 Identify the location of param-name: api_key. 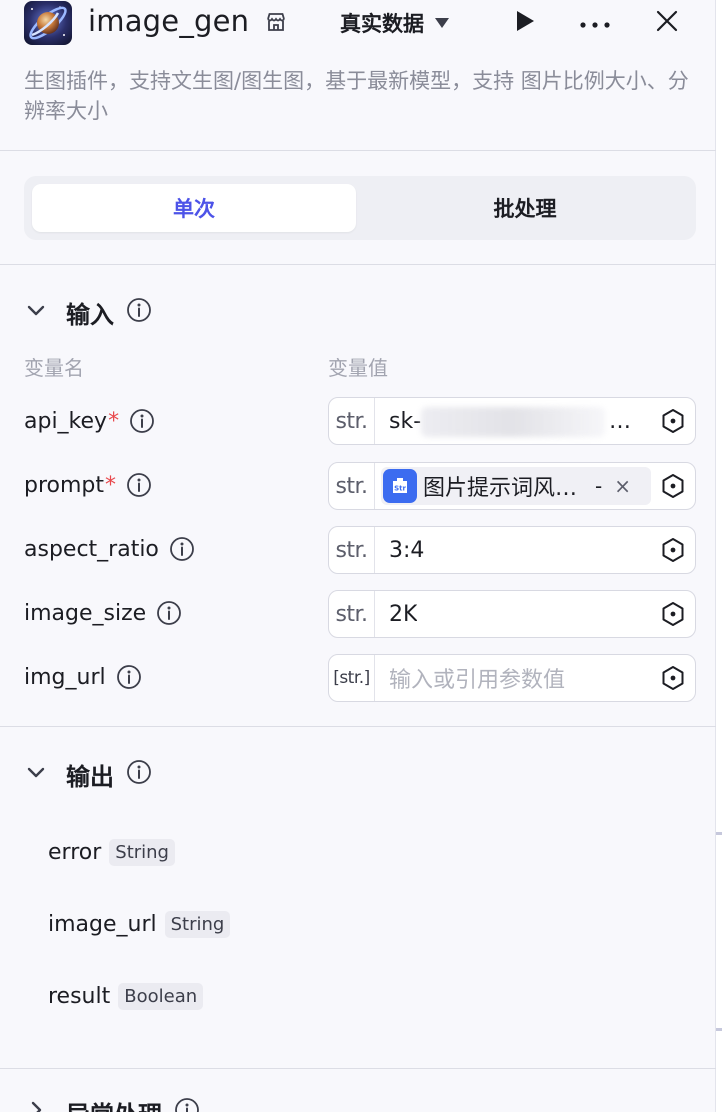
(66, 421).